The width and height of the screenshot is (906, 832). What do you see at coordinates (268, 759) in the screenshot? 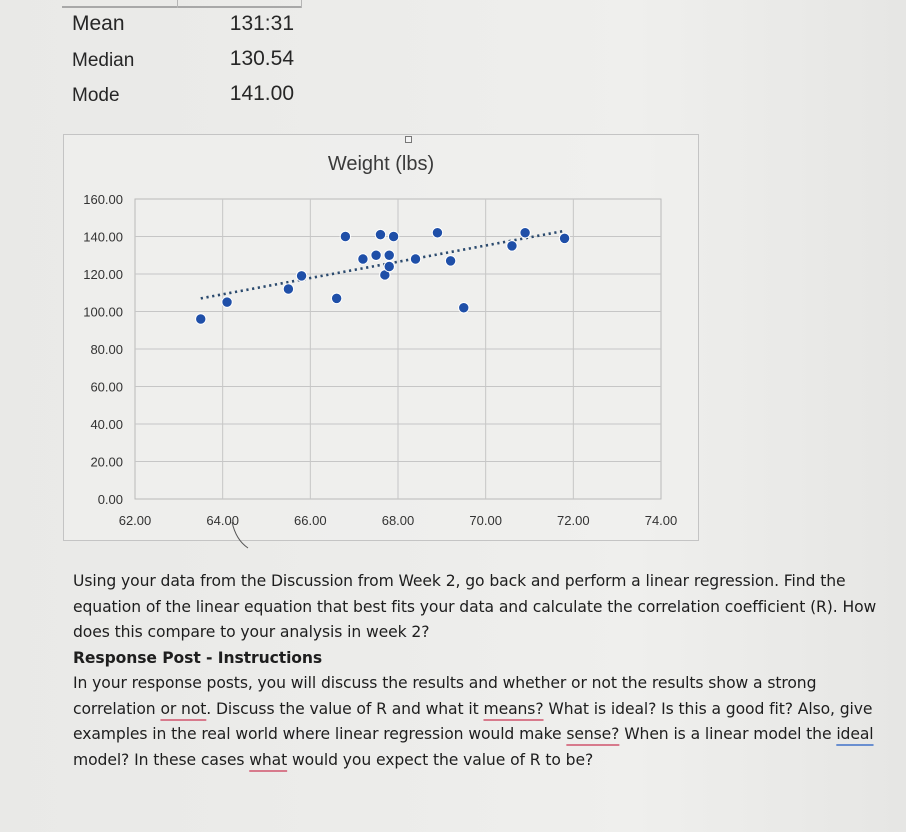
I see `spellcheck-marked-word: what` at bounding box center [268, 759].